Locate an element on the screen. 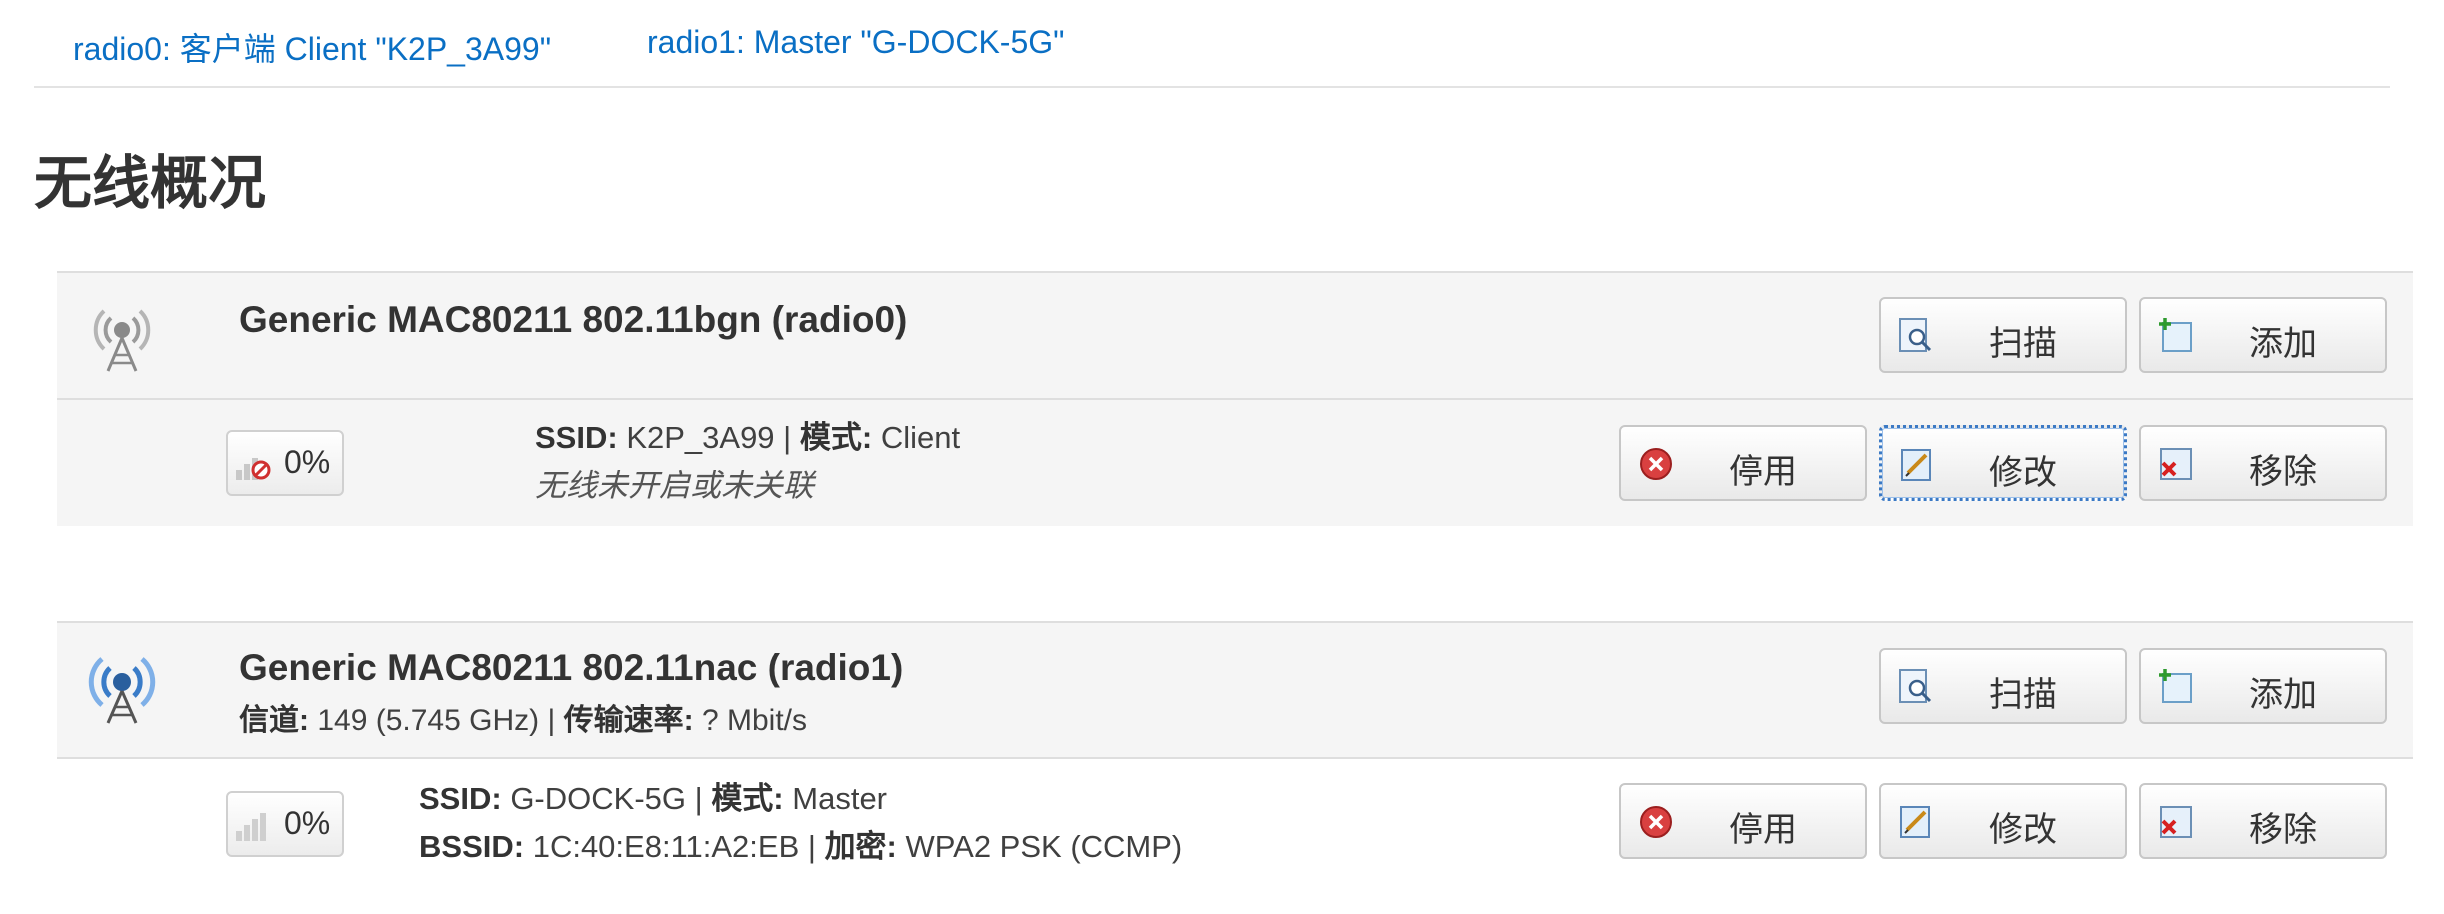 This screenshot has height=914, width=2444. device-channel-info: 信道: 149 (5.745 GHz) | 传输速率: ? Mbit/s is located at coordinates (523, 720).